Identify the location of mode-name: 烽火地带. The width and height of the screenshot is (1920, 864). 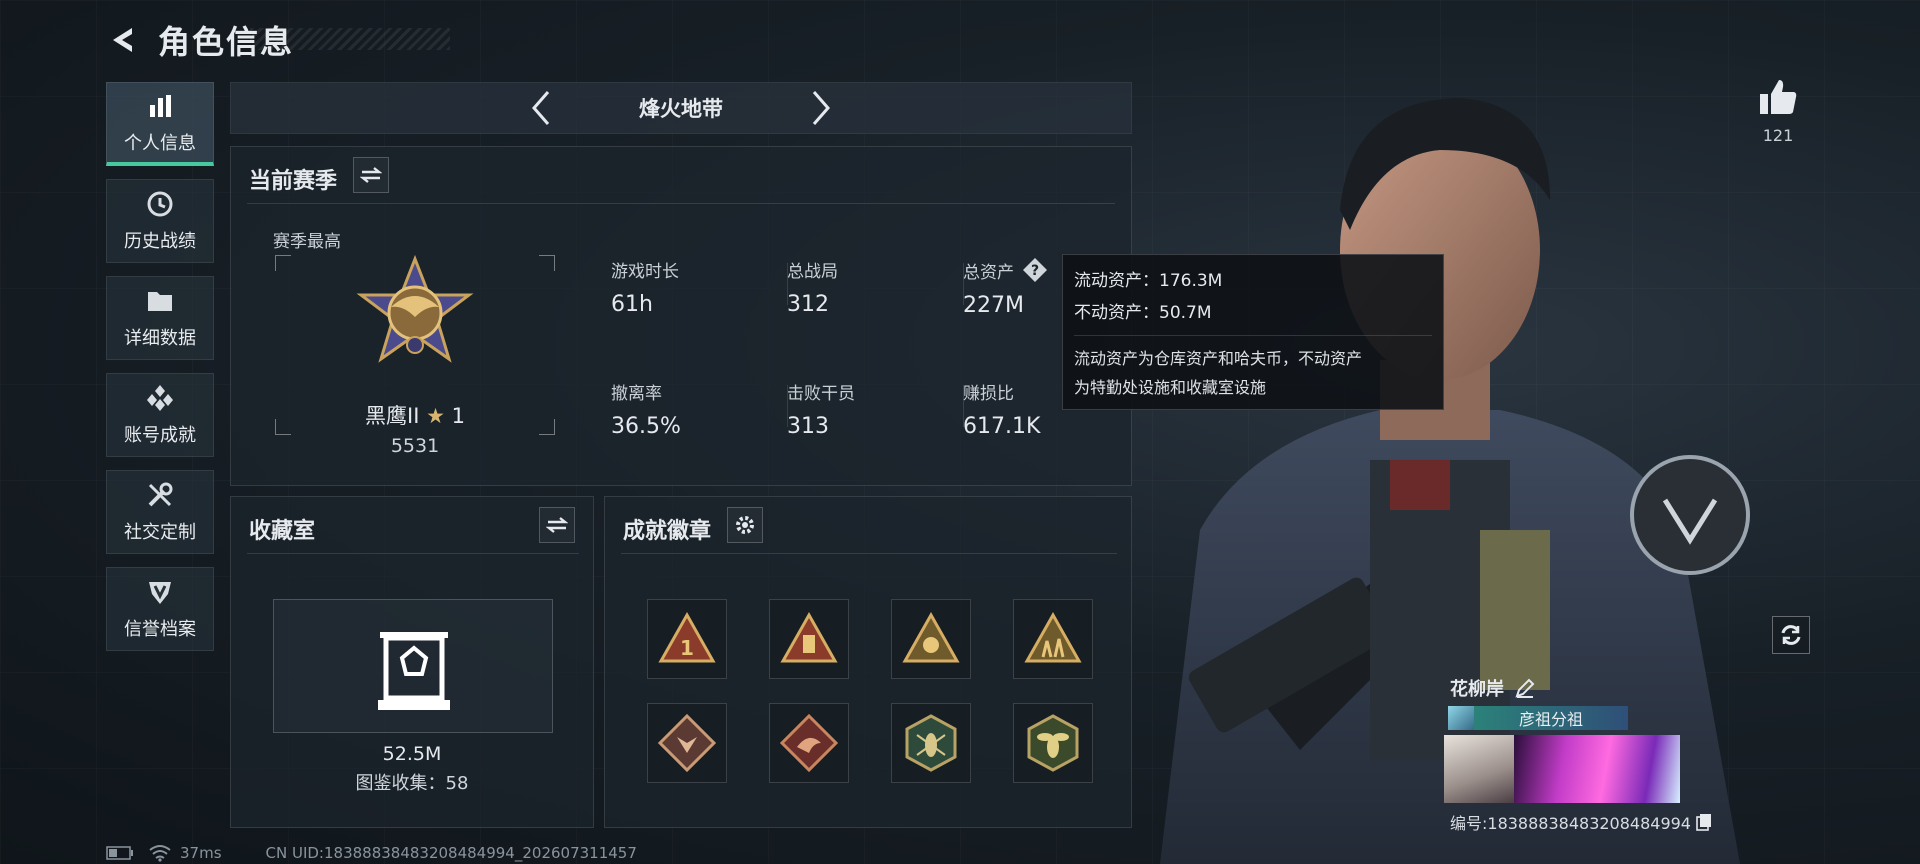
(681, 109).